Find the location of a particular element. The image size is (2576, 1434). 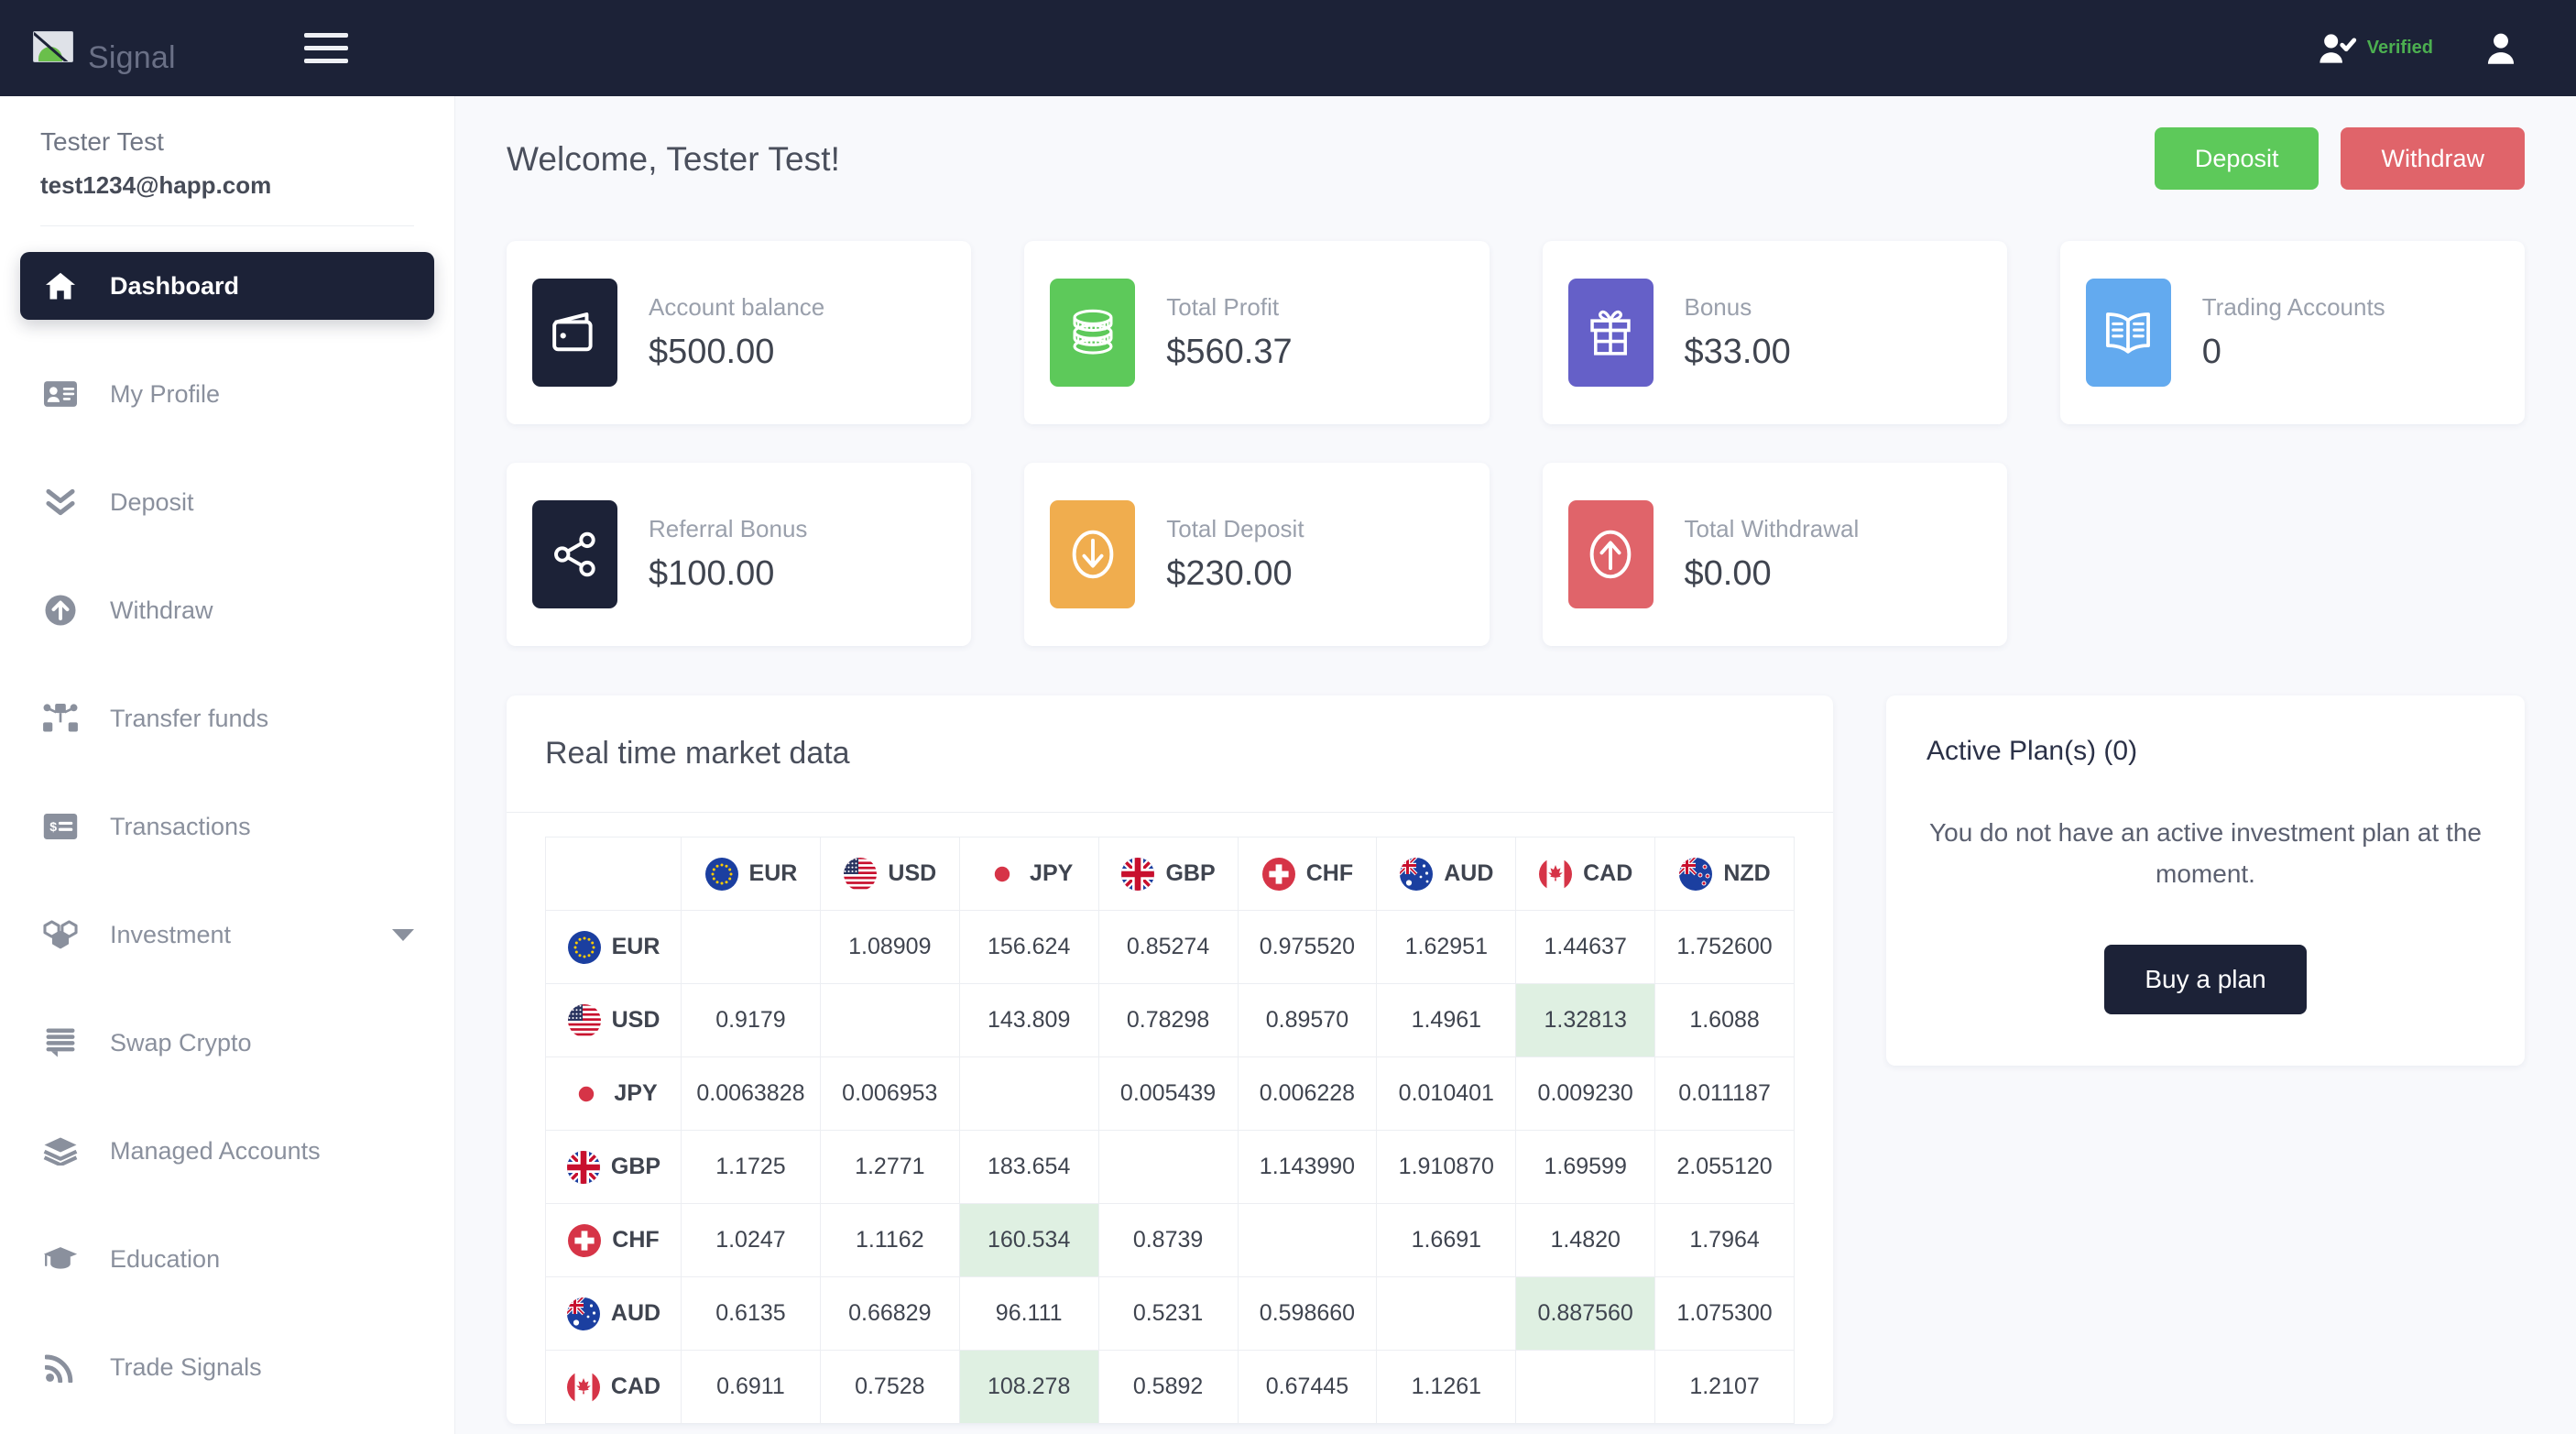

market-rate-cell: 0.006953 is located at coordinates (890, 1093).